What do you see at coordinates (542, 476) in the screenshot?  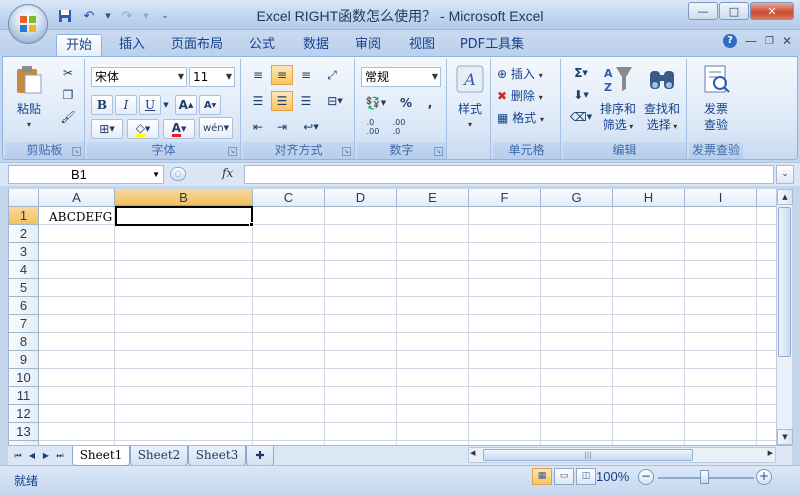 I see `normal-view-icon: ▦` at bounding box center [542, 476].